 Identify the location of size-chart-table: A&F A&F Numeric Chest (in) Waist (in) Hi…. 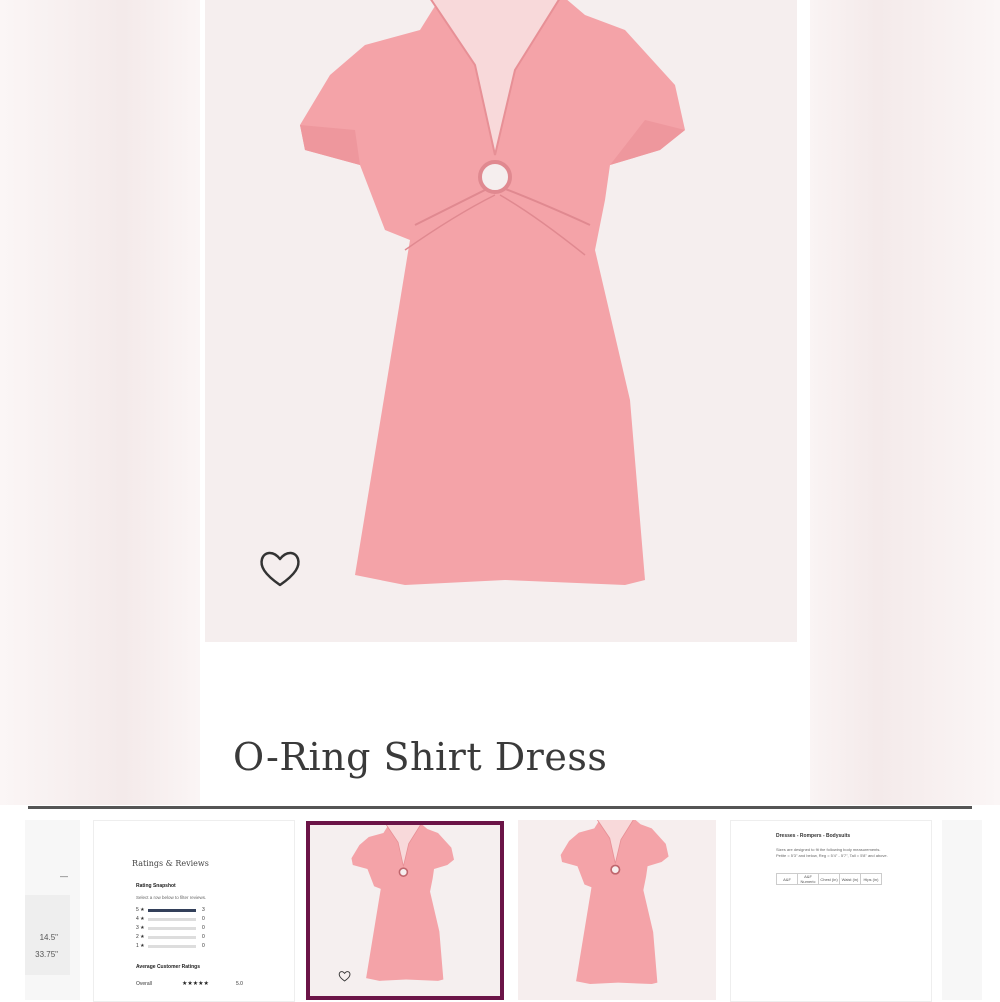
(829, 879).